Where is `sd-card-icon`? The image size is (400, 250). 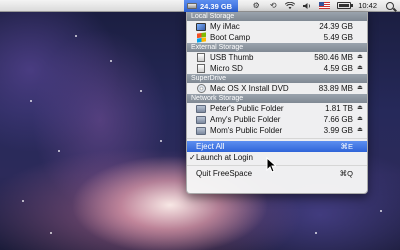
sd-card-icon is located at coordinates (201, 68).